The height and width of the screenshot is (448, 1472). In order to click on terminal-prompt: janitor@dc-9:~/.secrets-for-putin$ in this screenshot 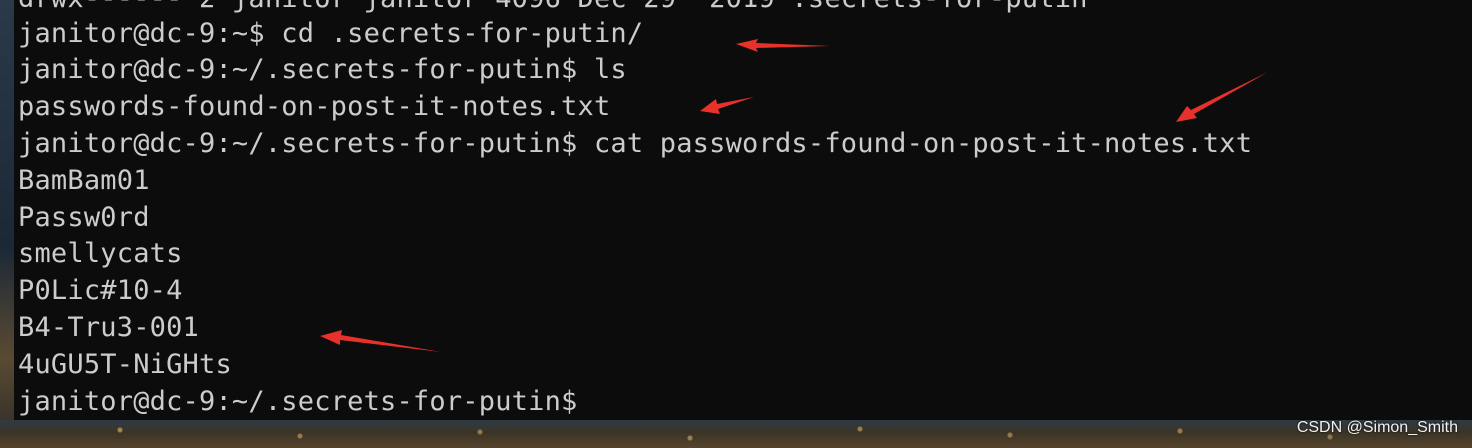, I will do `click(297, 402)`.